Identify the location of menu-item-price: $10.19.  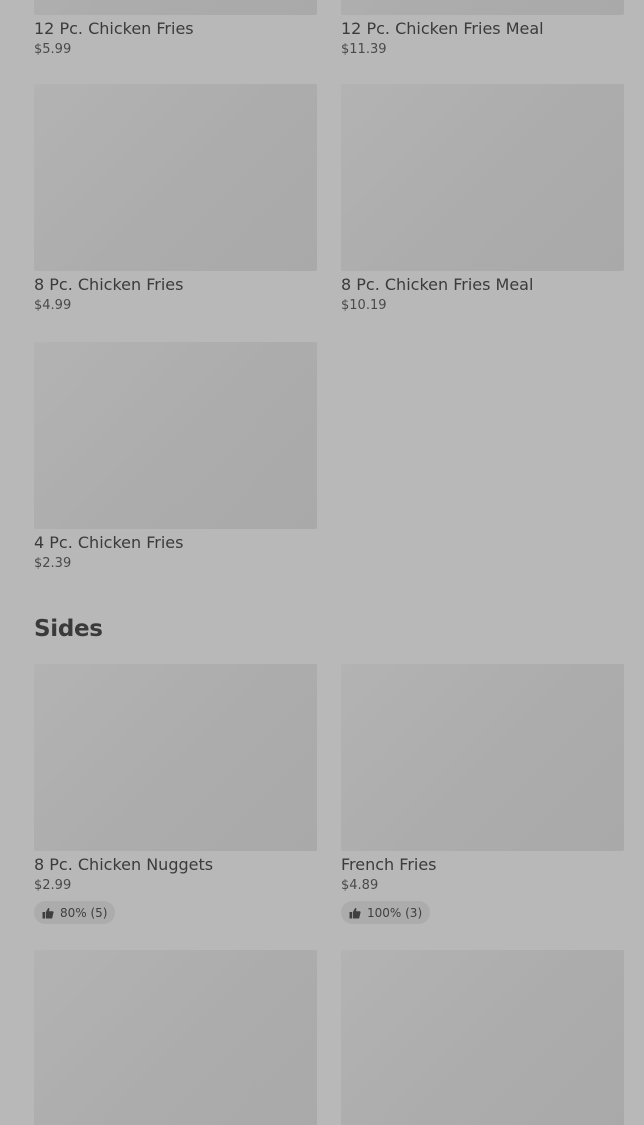
(364, 305).